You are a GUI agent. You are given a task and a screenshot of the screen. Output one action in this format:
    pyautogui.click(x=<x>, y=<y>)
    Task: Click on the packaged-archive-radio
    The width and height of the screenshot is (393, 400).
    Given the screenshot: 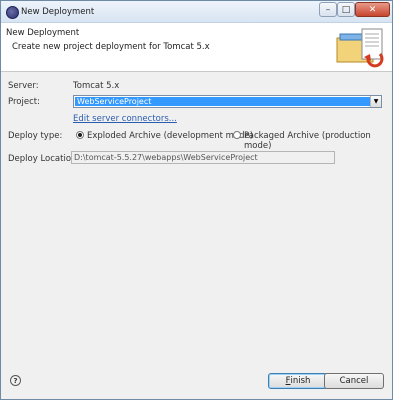 What is the action you would take?
    pyautogui.click(x=237, y=135)
    